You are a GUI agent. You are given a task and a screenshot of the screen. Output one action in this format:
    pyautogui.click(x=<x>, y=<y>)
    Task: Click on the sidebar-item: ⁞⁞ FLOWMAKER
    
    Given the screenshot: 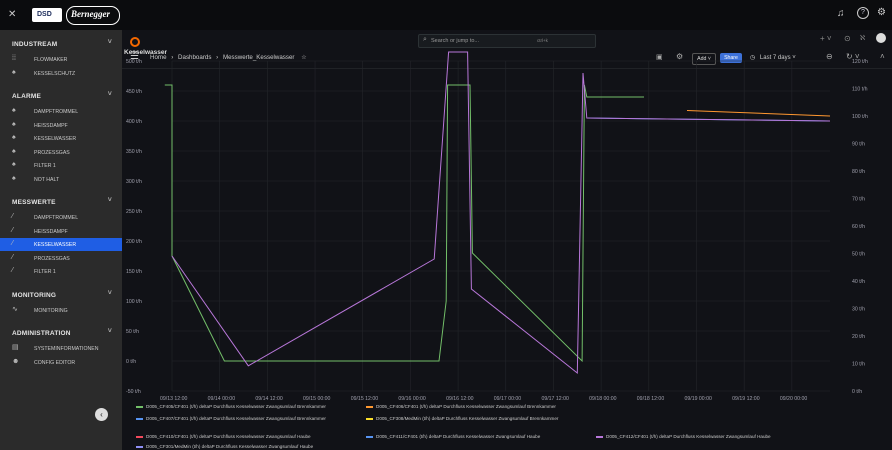 What is the action you would take?
    pyautogui.click(x=61, y=59)
    